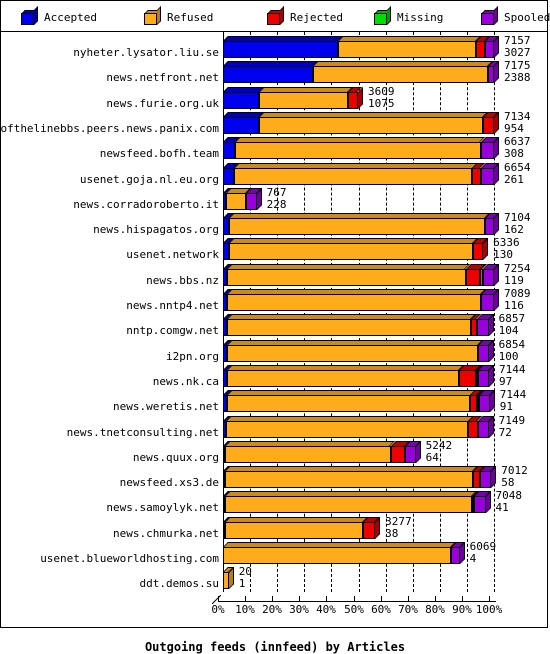 The image size is (550, 654). What do you see at coordinates (359, 97) in the screenshot?
I see `bar-row: 3609 1075` at bounding box center [359, 97].